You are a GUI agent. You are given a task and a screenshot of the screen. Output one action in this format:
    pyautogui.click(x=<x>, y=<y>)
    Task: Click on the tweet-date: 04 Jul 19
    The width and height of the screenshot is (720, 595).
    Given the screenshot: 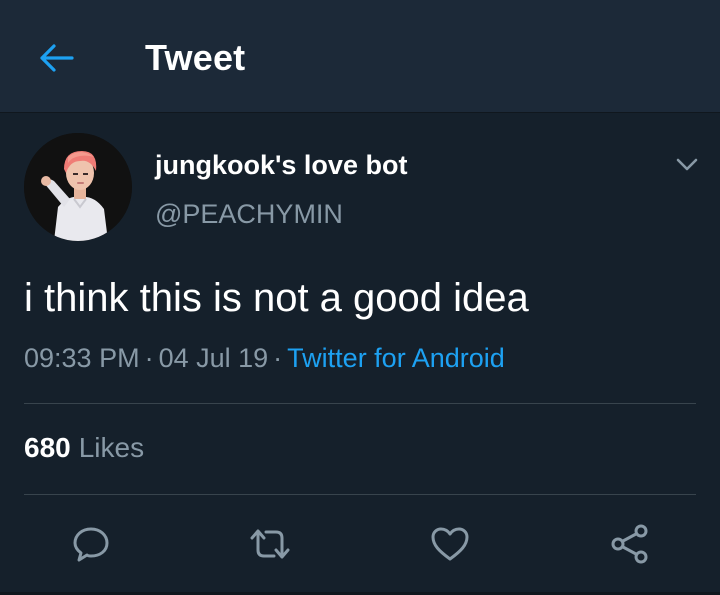 What is the action you would take?
    pyautogui.click(x=213, y=358)
    